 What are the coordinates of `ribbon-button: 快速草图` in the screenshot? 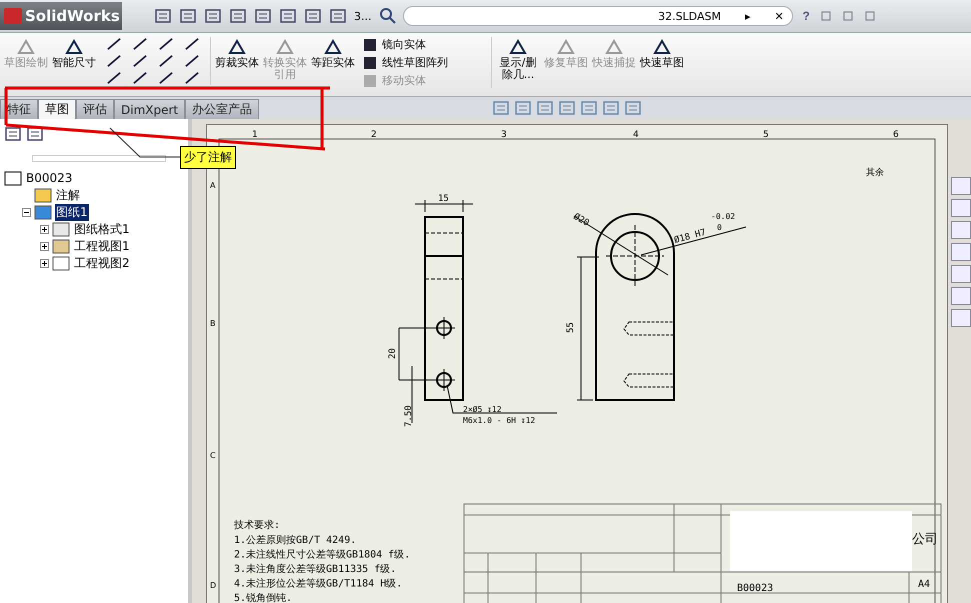 It's located at (662, 53).